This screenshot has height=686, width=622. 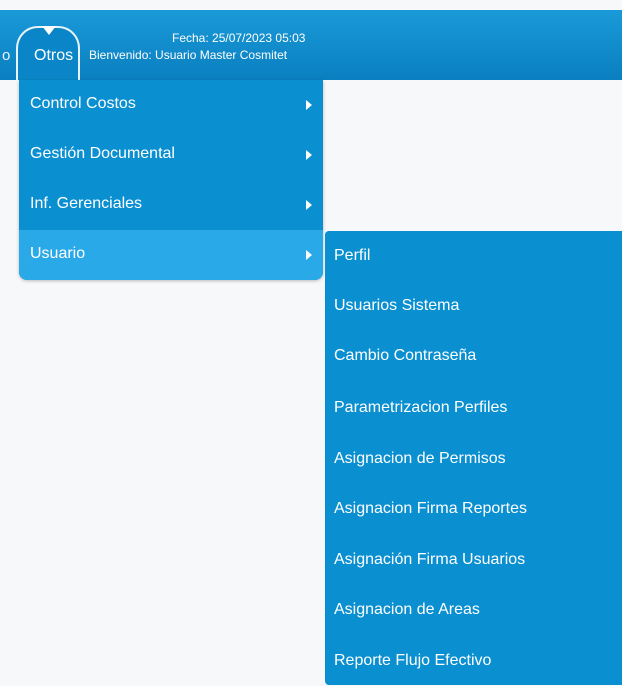 What do you see at coordinates (171, 205) in the screenshot?
I see `menu-item-inf-gerenciales: Inf. Gerenciales` at bounding box center [171, 205].